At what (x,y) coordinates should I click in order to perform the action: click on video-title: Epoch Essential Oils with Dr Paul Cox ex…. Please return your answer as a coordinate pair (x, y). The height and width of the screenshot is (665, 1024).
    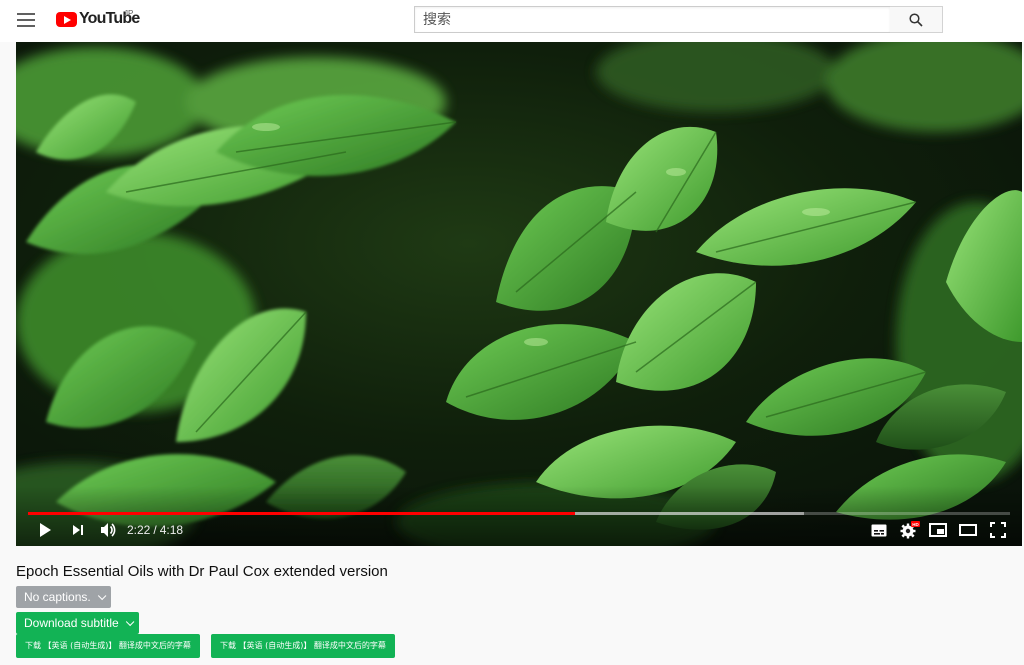
    Looking at the image, I should click on (202, 571).